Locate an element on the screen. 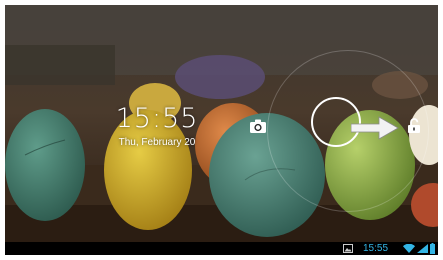 This screenshot has width=443, height=260. lockscreen-date: Thu, February 20 is located at coordinates (157, 142).